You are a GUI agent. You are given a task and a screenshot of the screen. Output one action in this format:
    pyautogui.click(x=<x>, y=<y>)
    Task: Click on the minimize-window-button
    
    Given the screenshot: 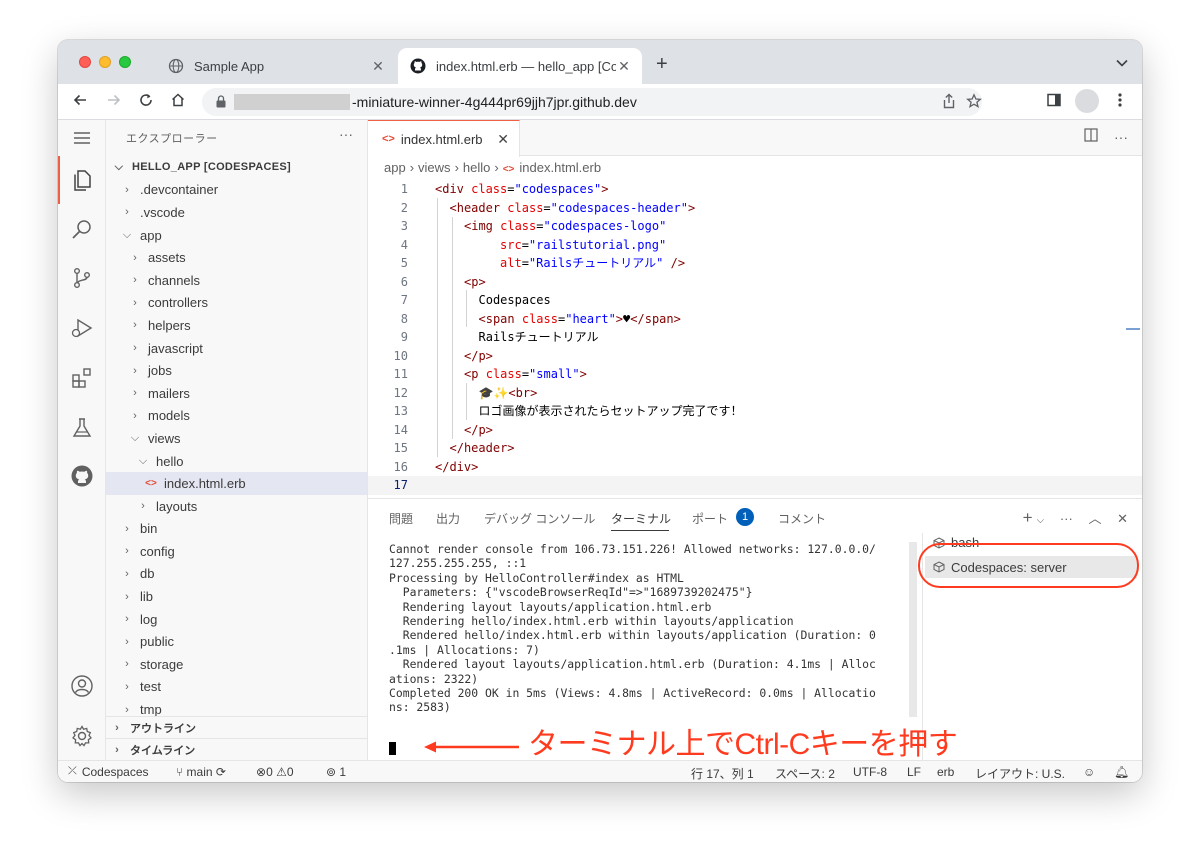 What is the action you would take?
    pyautogui.click(x=105, y=62)
    